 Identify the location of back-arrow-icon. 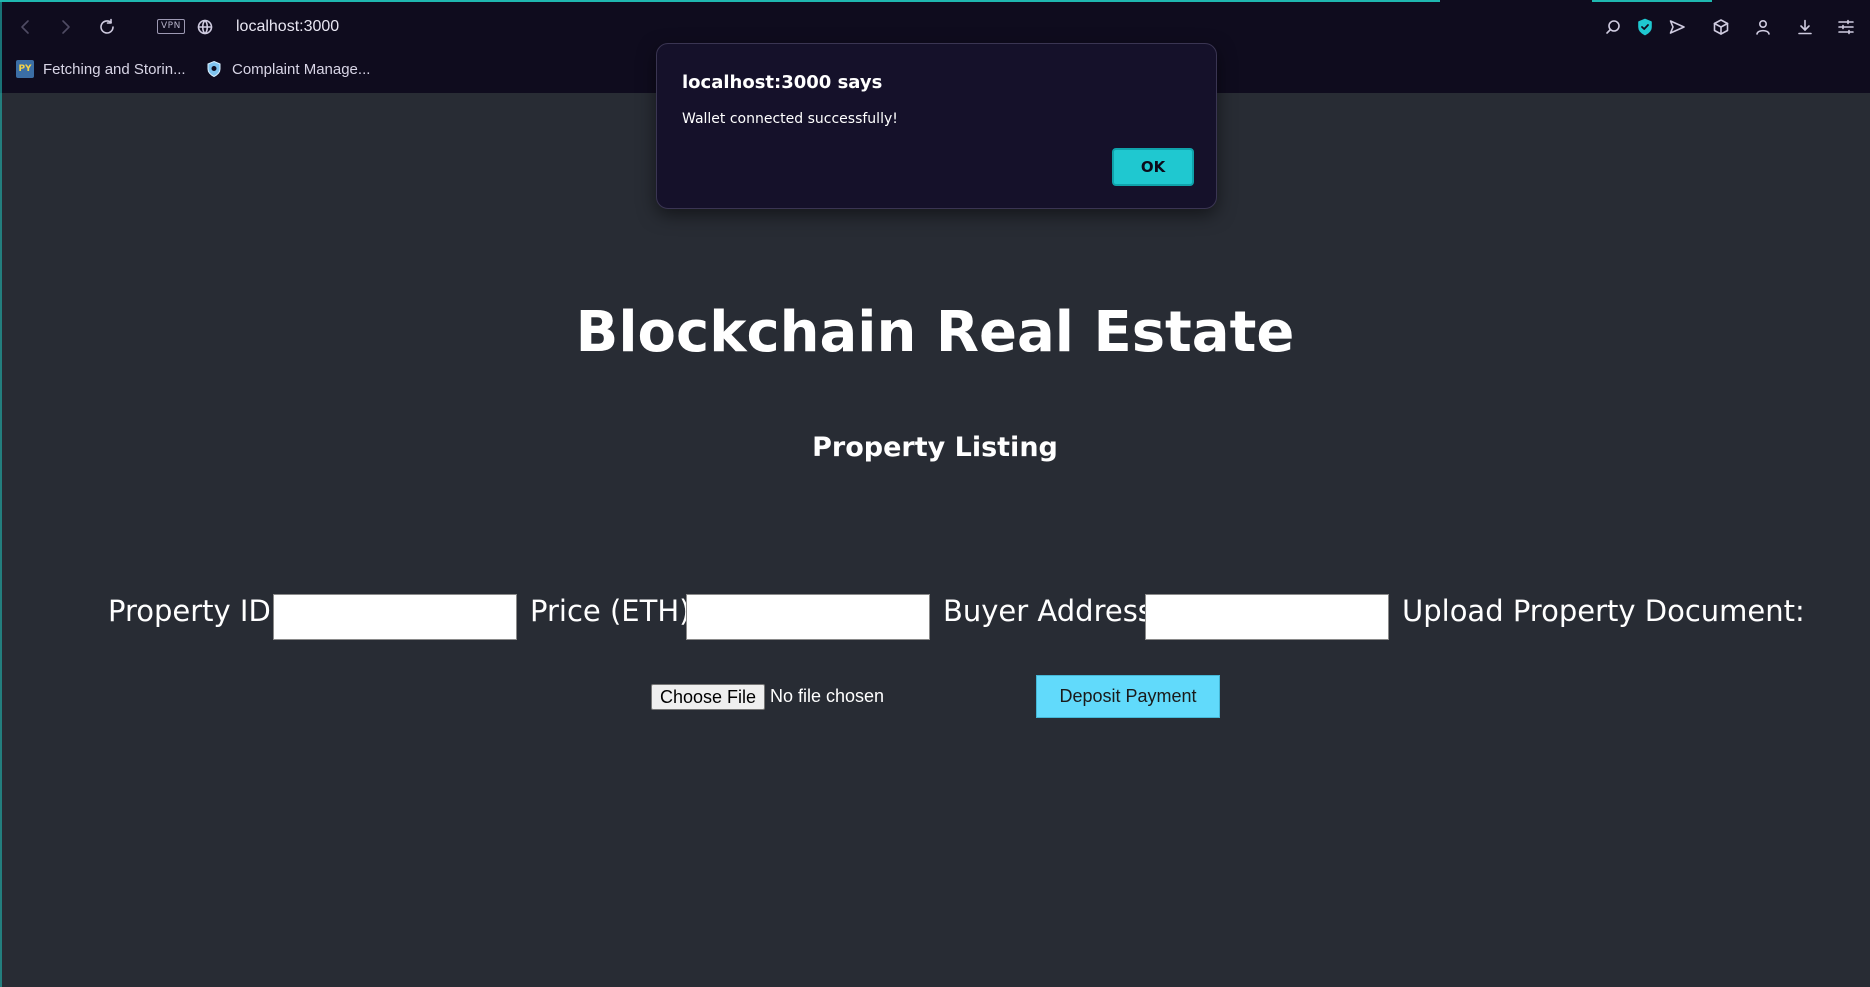
(25, 27).